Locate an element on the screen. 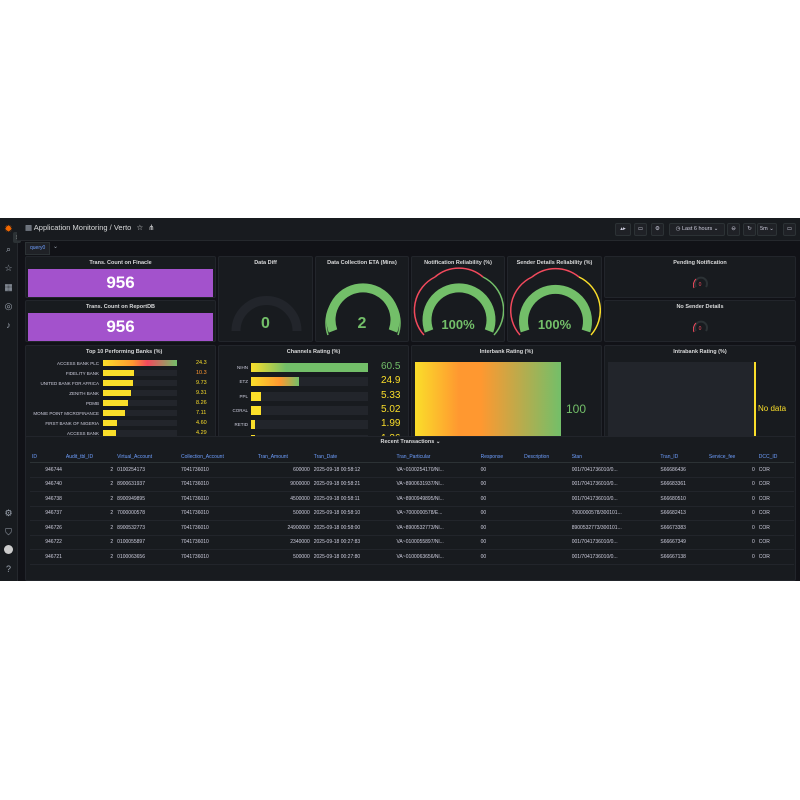  breadcrumb-folder: Application Monitoring is located at coordinates (71, 227).